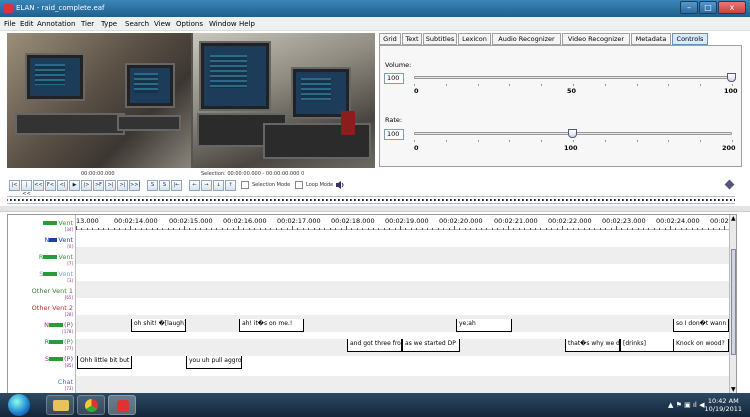 The width and height of the screenshot is (750, 417). What do you see at coordinates (223, 24) in the screenshot?
I see `menu-window: Window` at bounding box center [223, 24].